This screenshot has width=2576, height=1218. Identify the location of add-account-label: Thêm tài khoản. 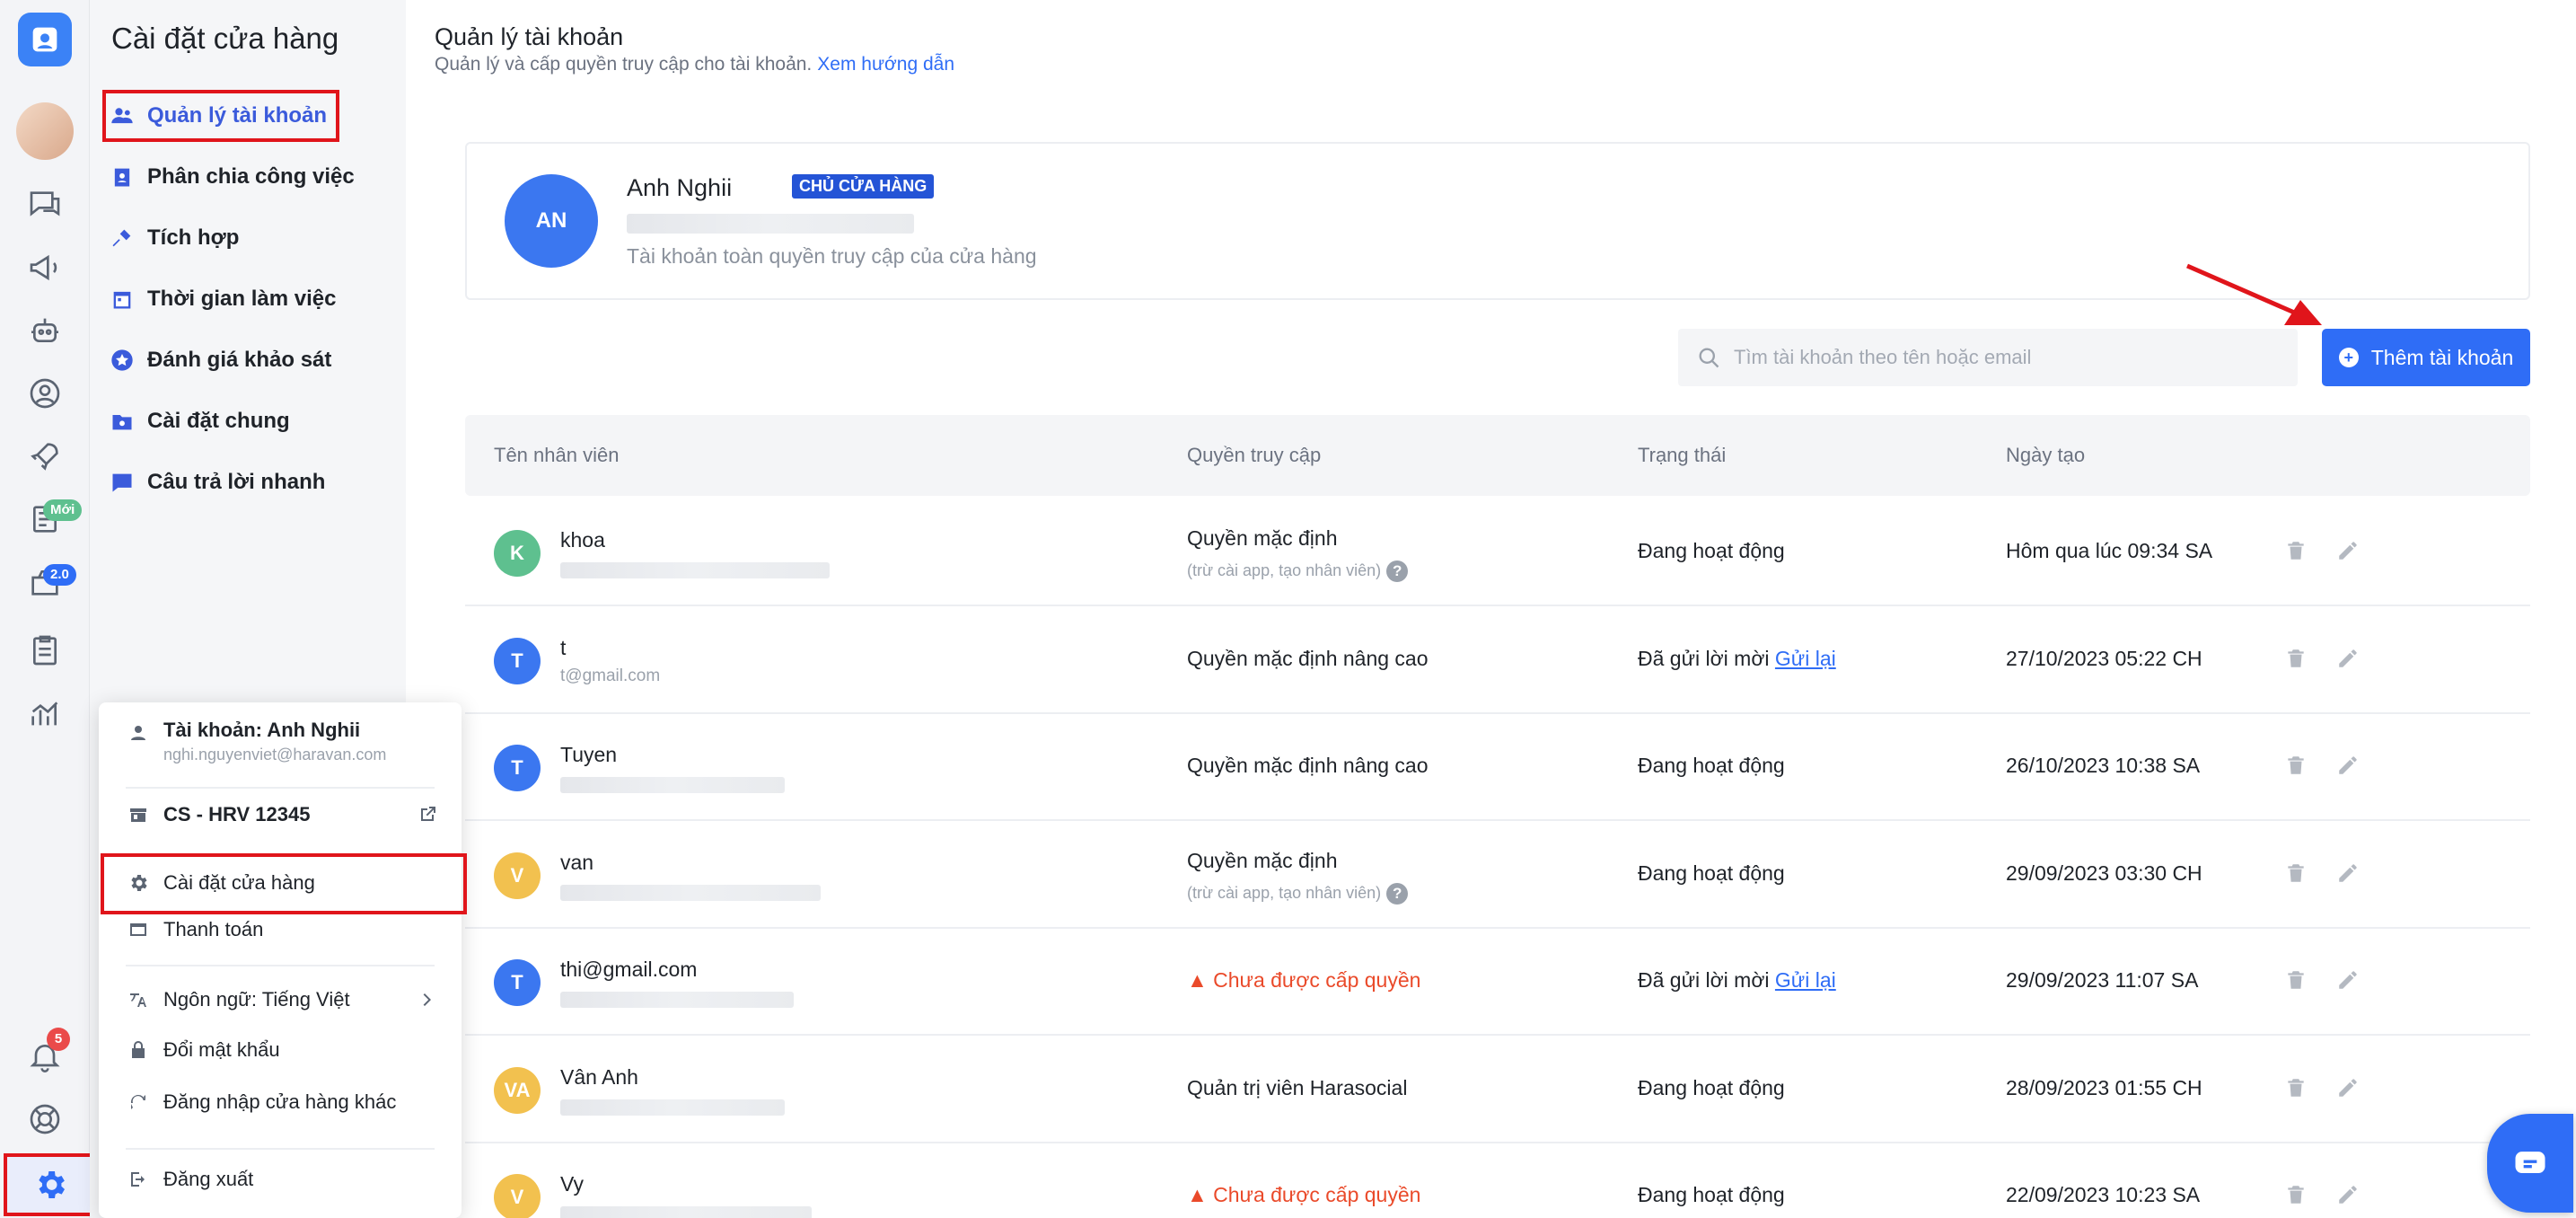
(2442, 357).